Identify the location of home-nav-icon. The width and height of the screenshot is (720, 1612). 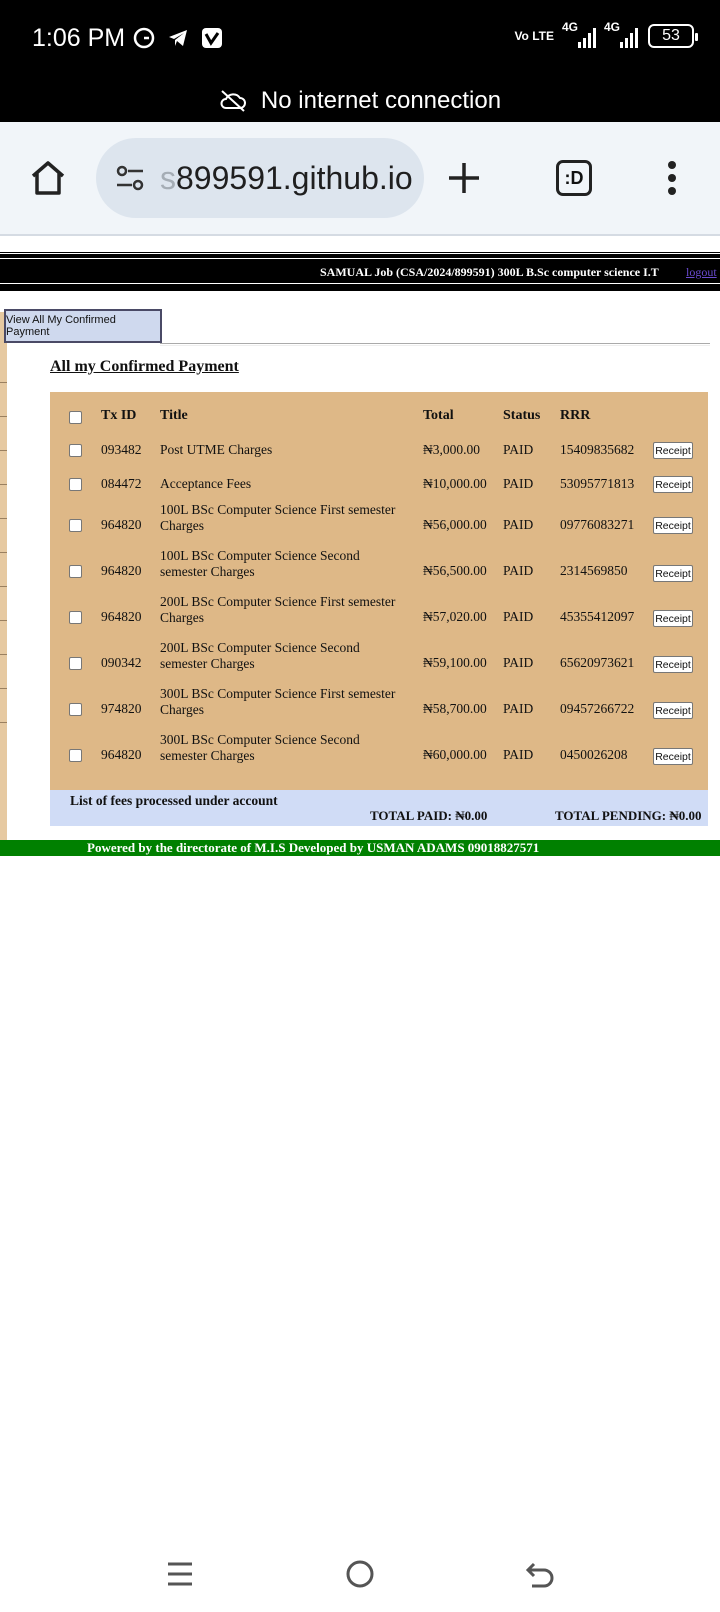
(360, 1574).